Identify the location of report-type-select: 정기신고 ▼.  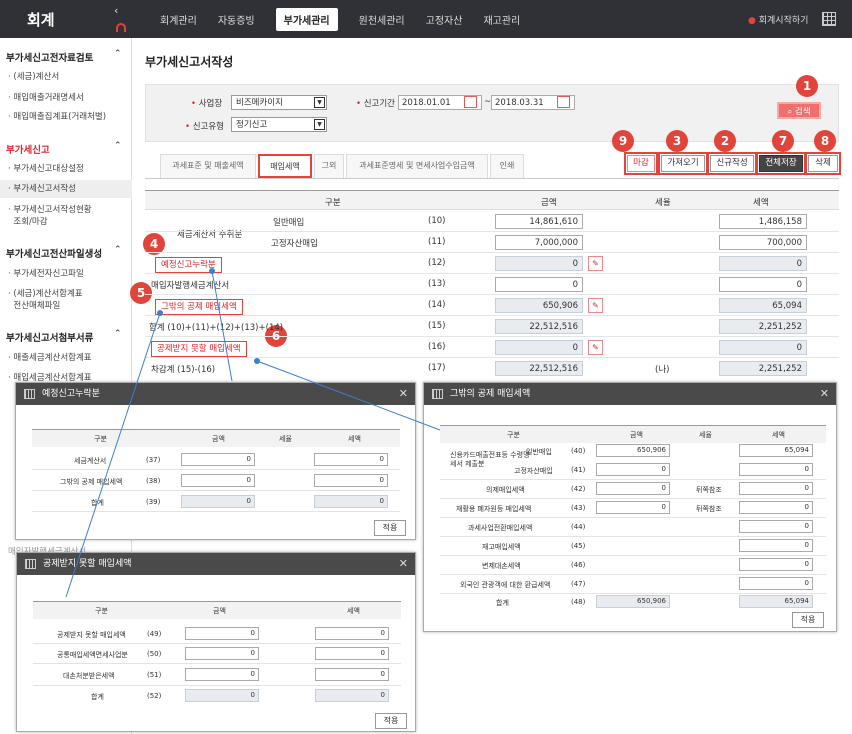
(279, 124).